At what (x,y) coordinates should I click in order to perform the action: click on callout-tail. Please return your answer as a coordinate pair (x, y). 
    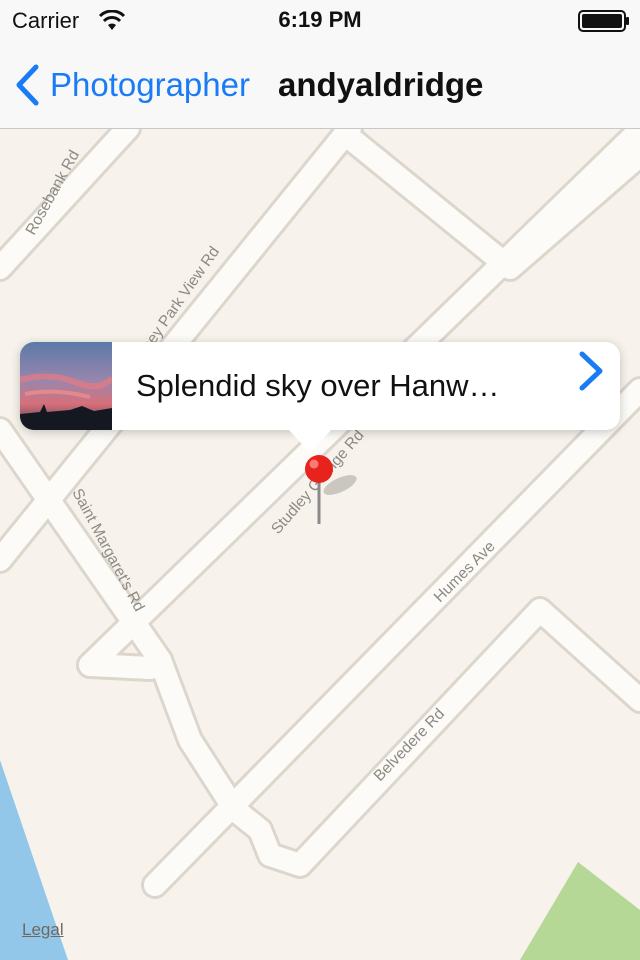
    Looking at the image, I should click on (310, 441).